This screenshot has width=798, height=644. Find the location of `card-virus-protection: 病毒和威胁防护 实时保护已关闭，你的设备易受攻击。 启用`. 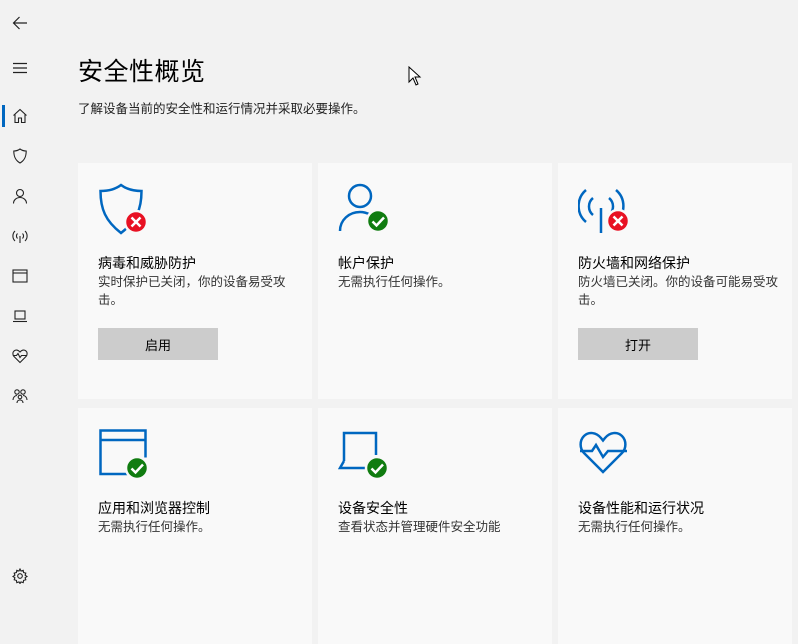

card-virus-protection: 病毒和威胁防护 实时保护已关闭，你的设备易受攻击。 启用 is located at coordinates (195, 281).